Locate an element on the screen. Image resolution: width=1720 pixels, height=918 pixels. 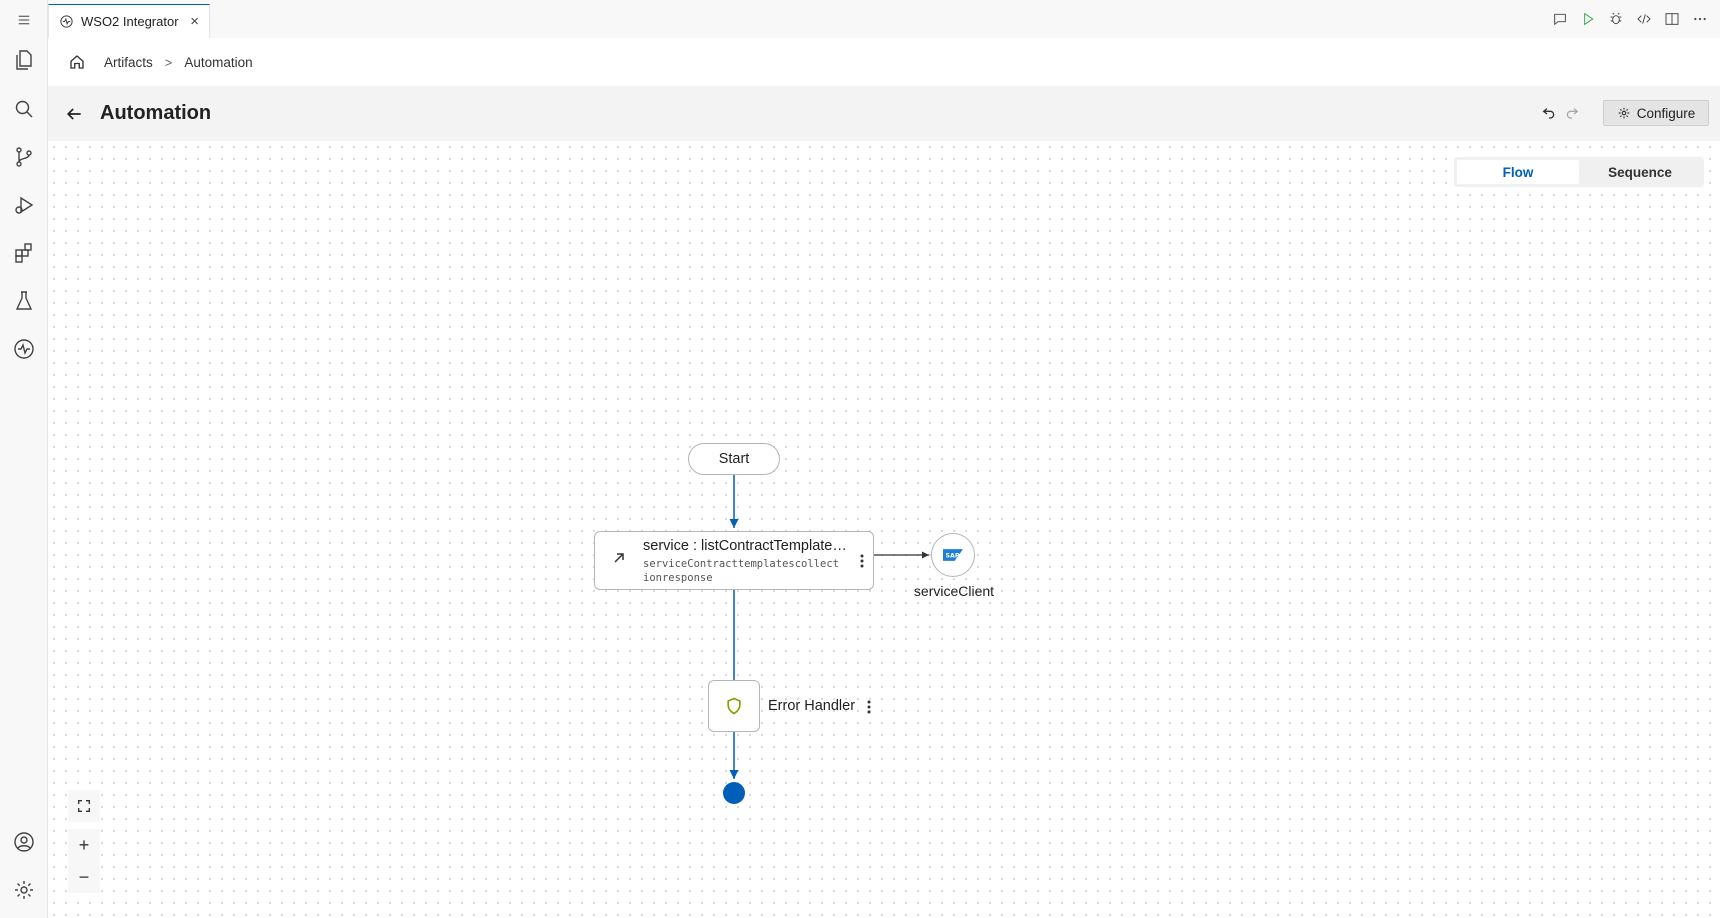
tab-title: WSO2 Integrator is located at coordinates (130, 21).